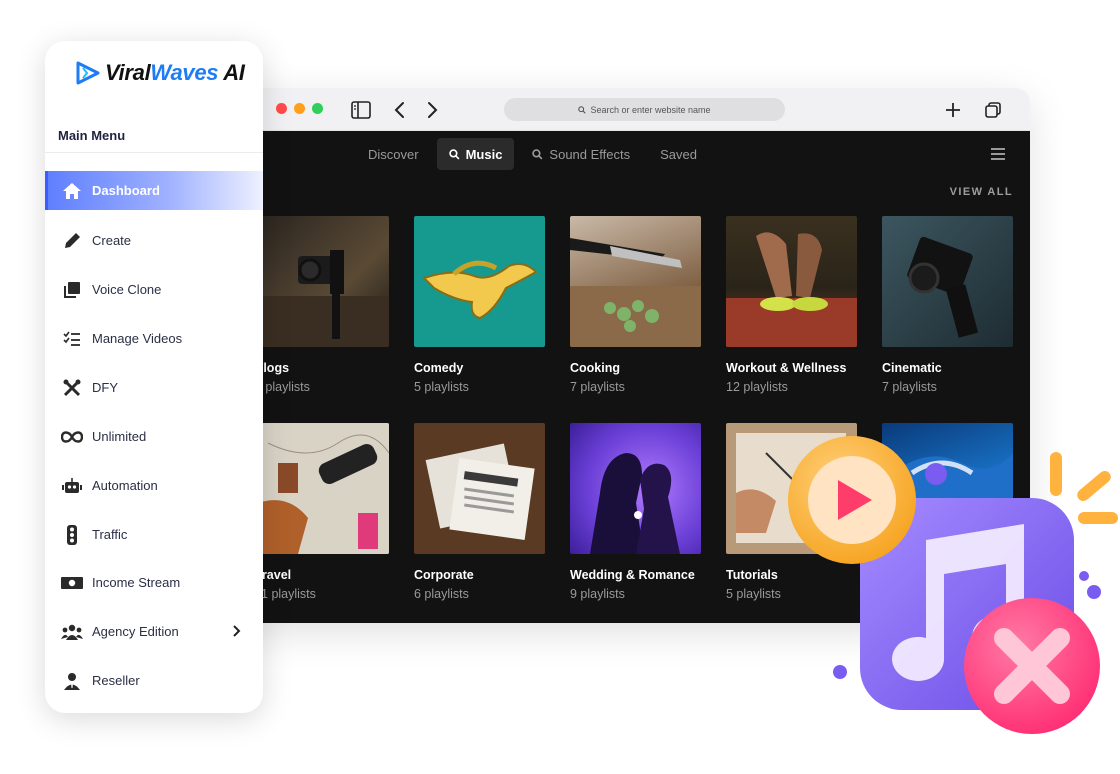  What do you see at coordinates (72, 339) in the screenshot?
I see `checklist-icon` at bounding box center [72, 339].